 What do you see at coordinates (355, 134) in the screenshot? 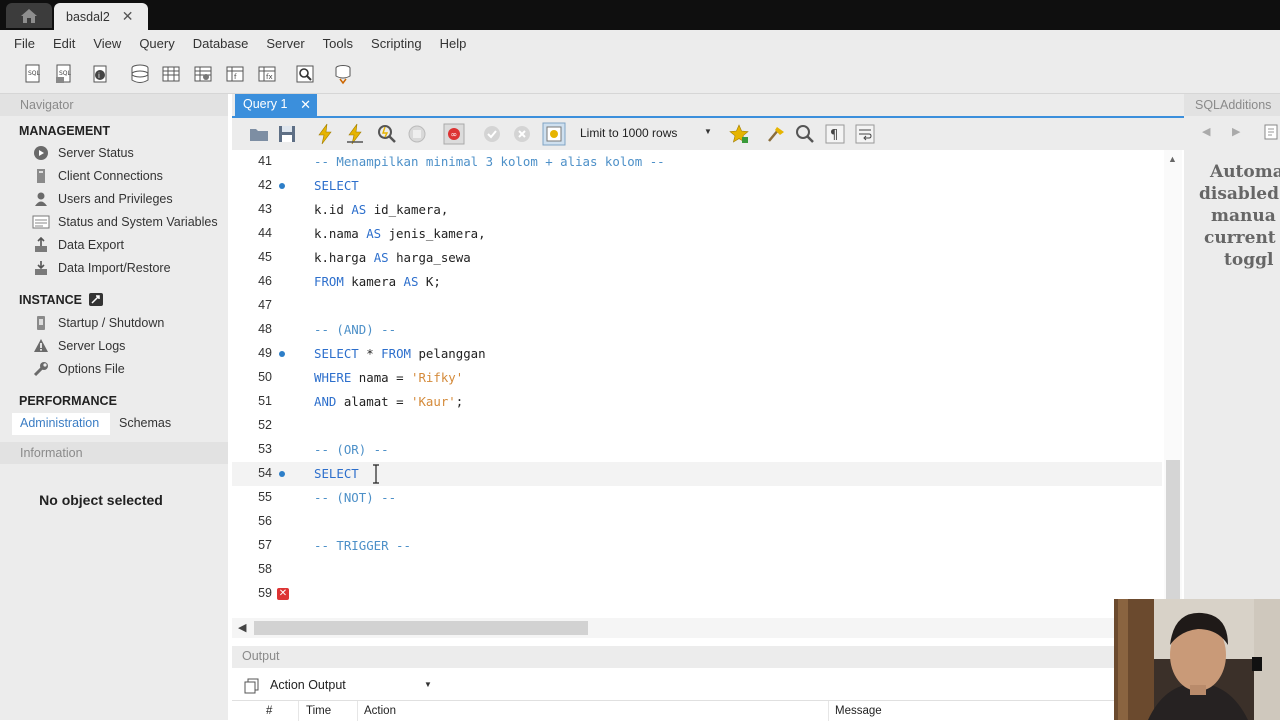
I see `execute-current-icon` at bounding box center [355, 134].